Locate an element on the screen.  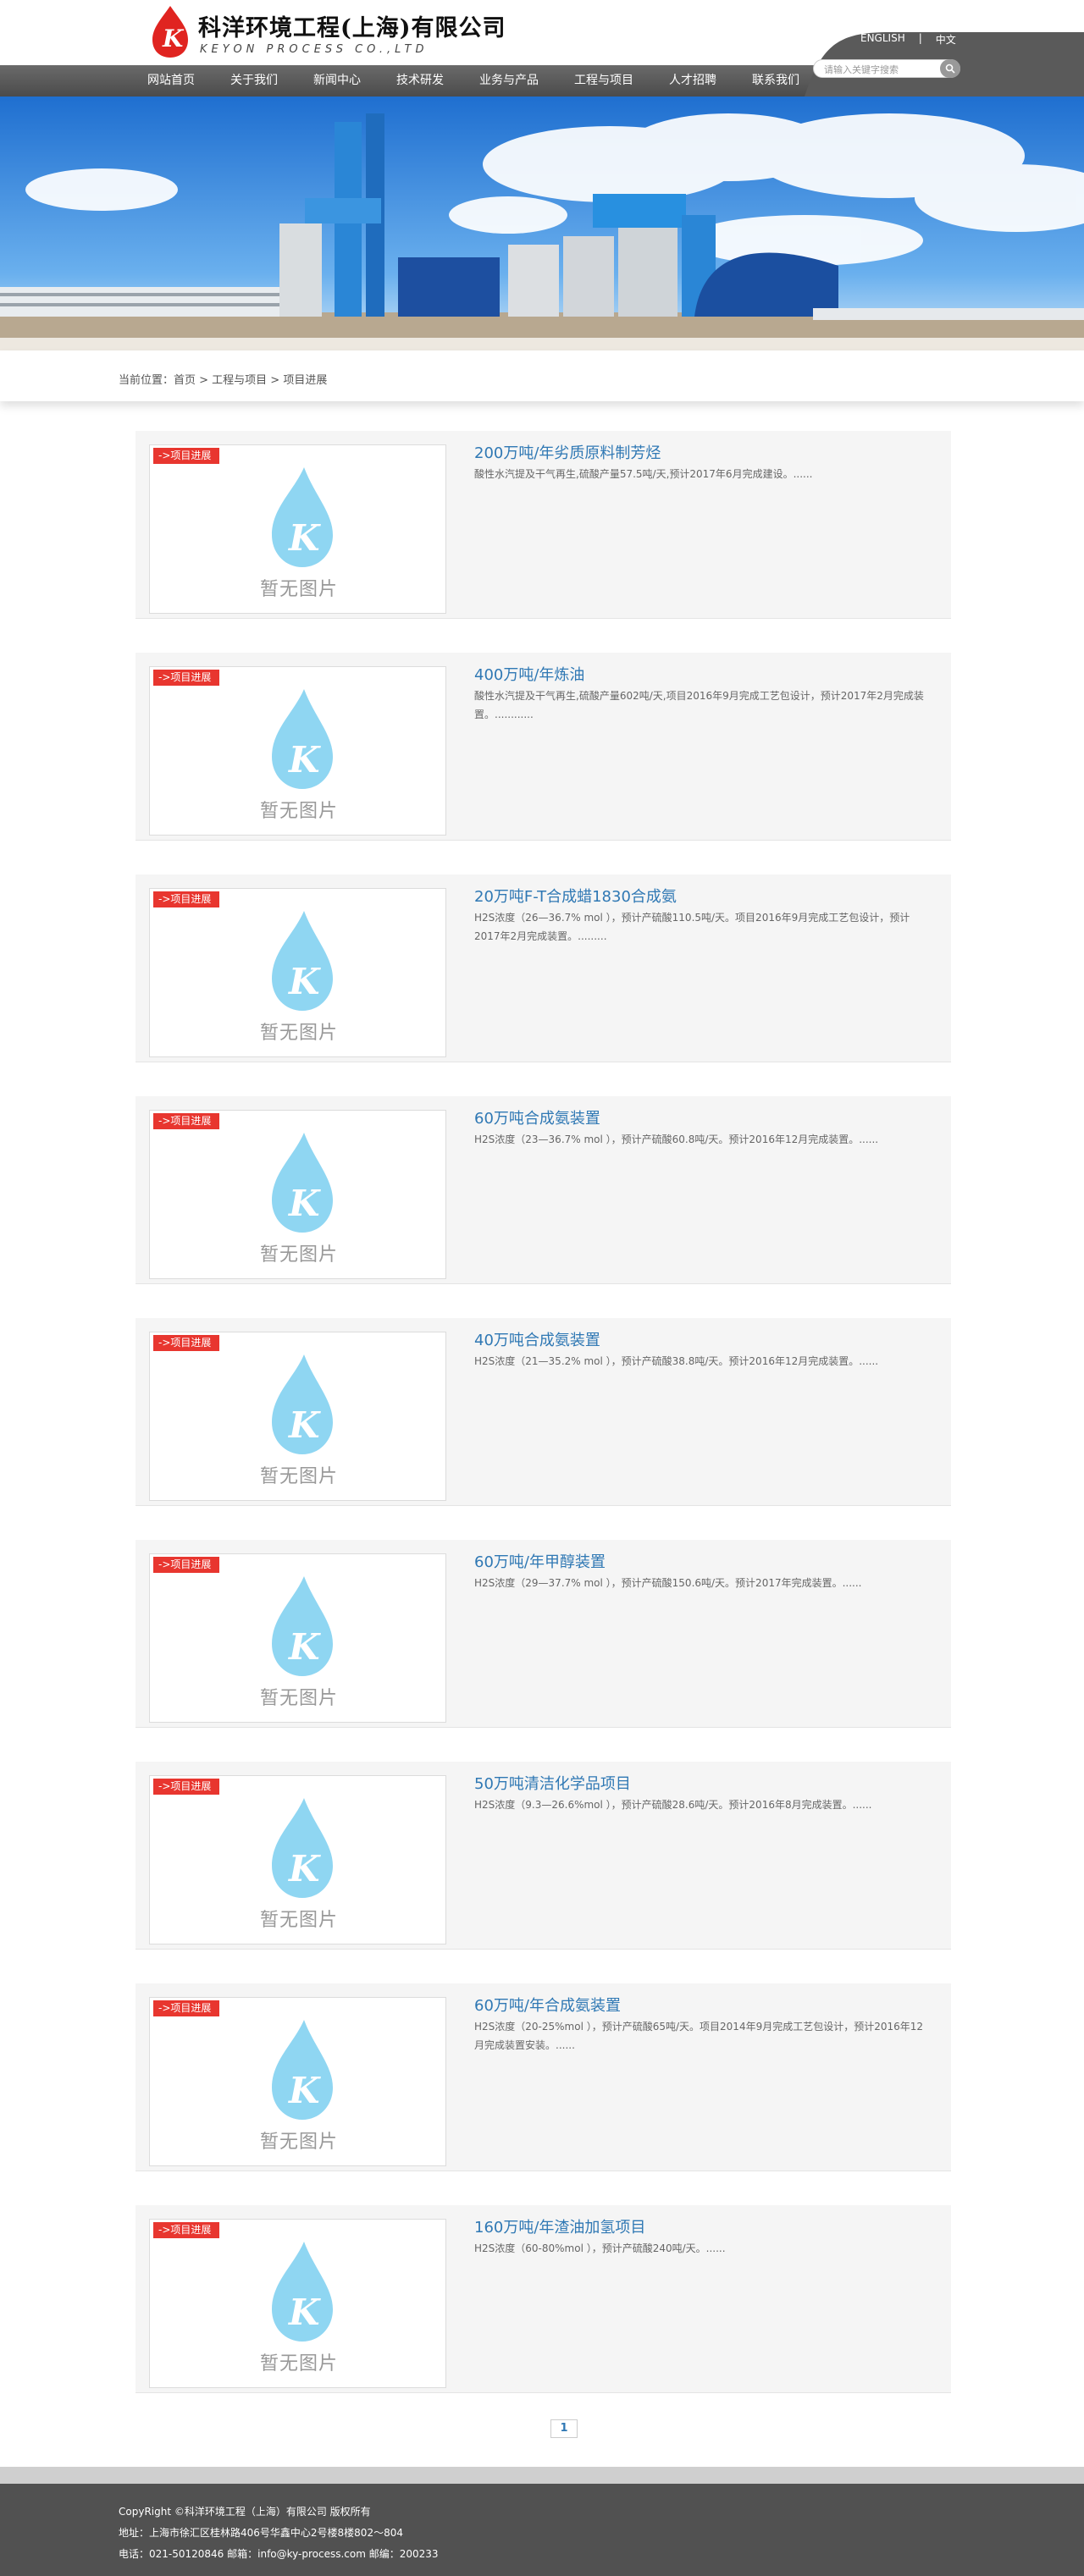
nav-item-about: 关于我们 is located at coordinates (254, 81).